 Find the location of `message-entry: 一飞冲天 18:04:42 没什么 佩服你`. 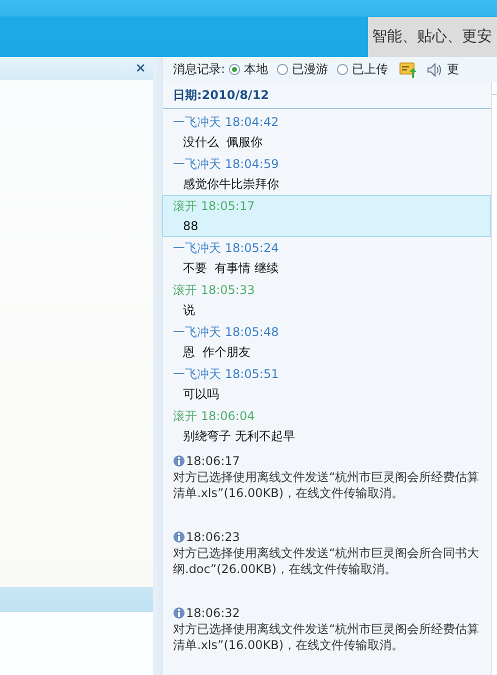

message-entry: 一飞冲天 18:04:42 没什么 佩服你 is located at coordinates (326, 132).